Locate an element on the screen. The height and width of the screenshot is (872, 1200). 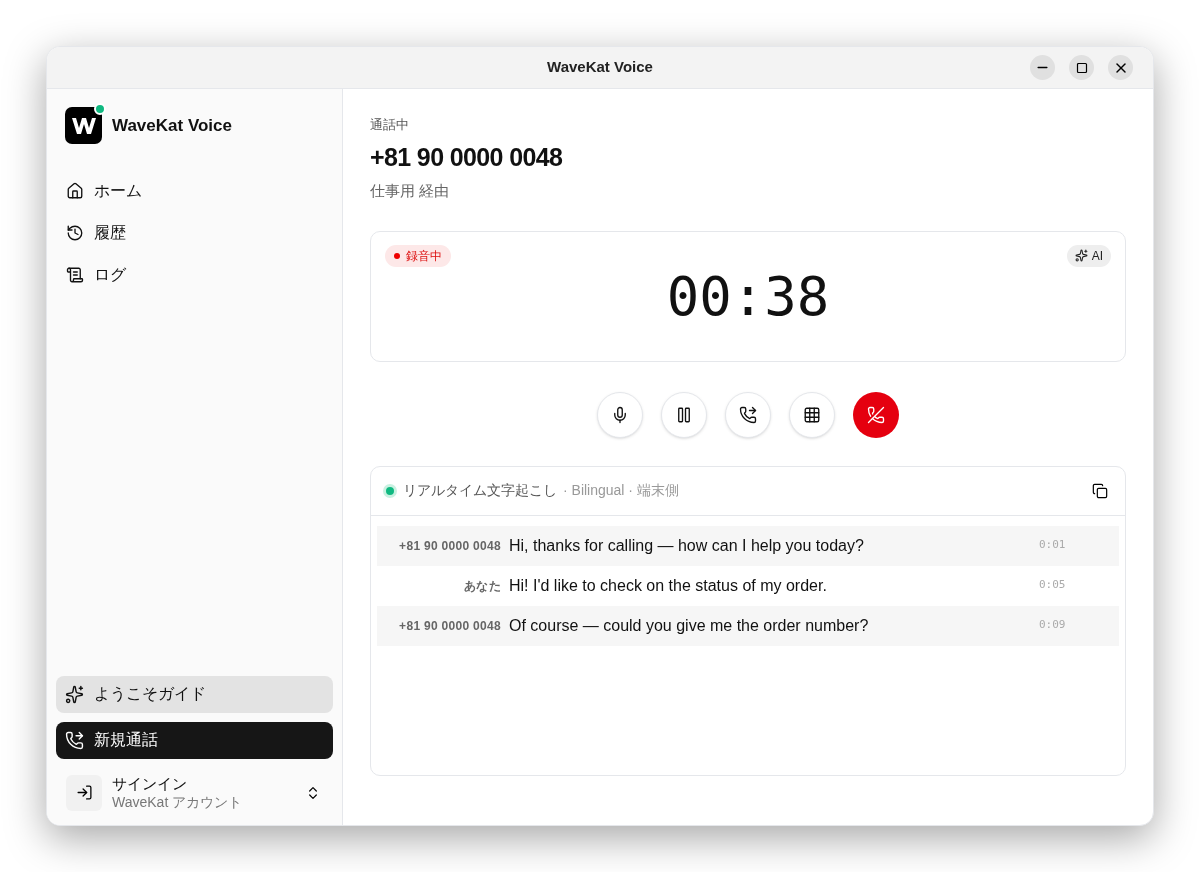
hang-up-button is located at coordinates (876, 414).